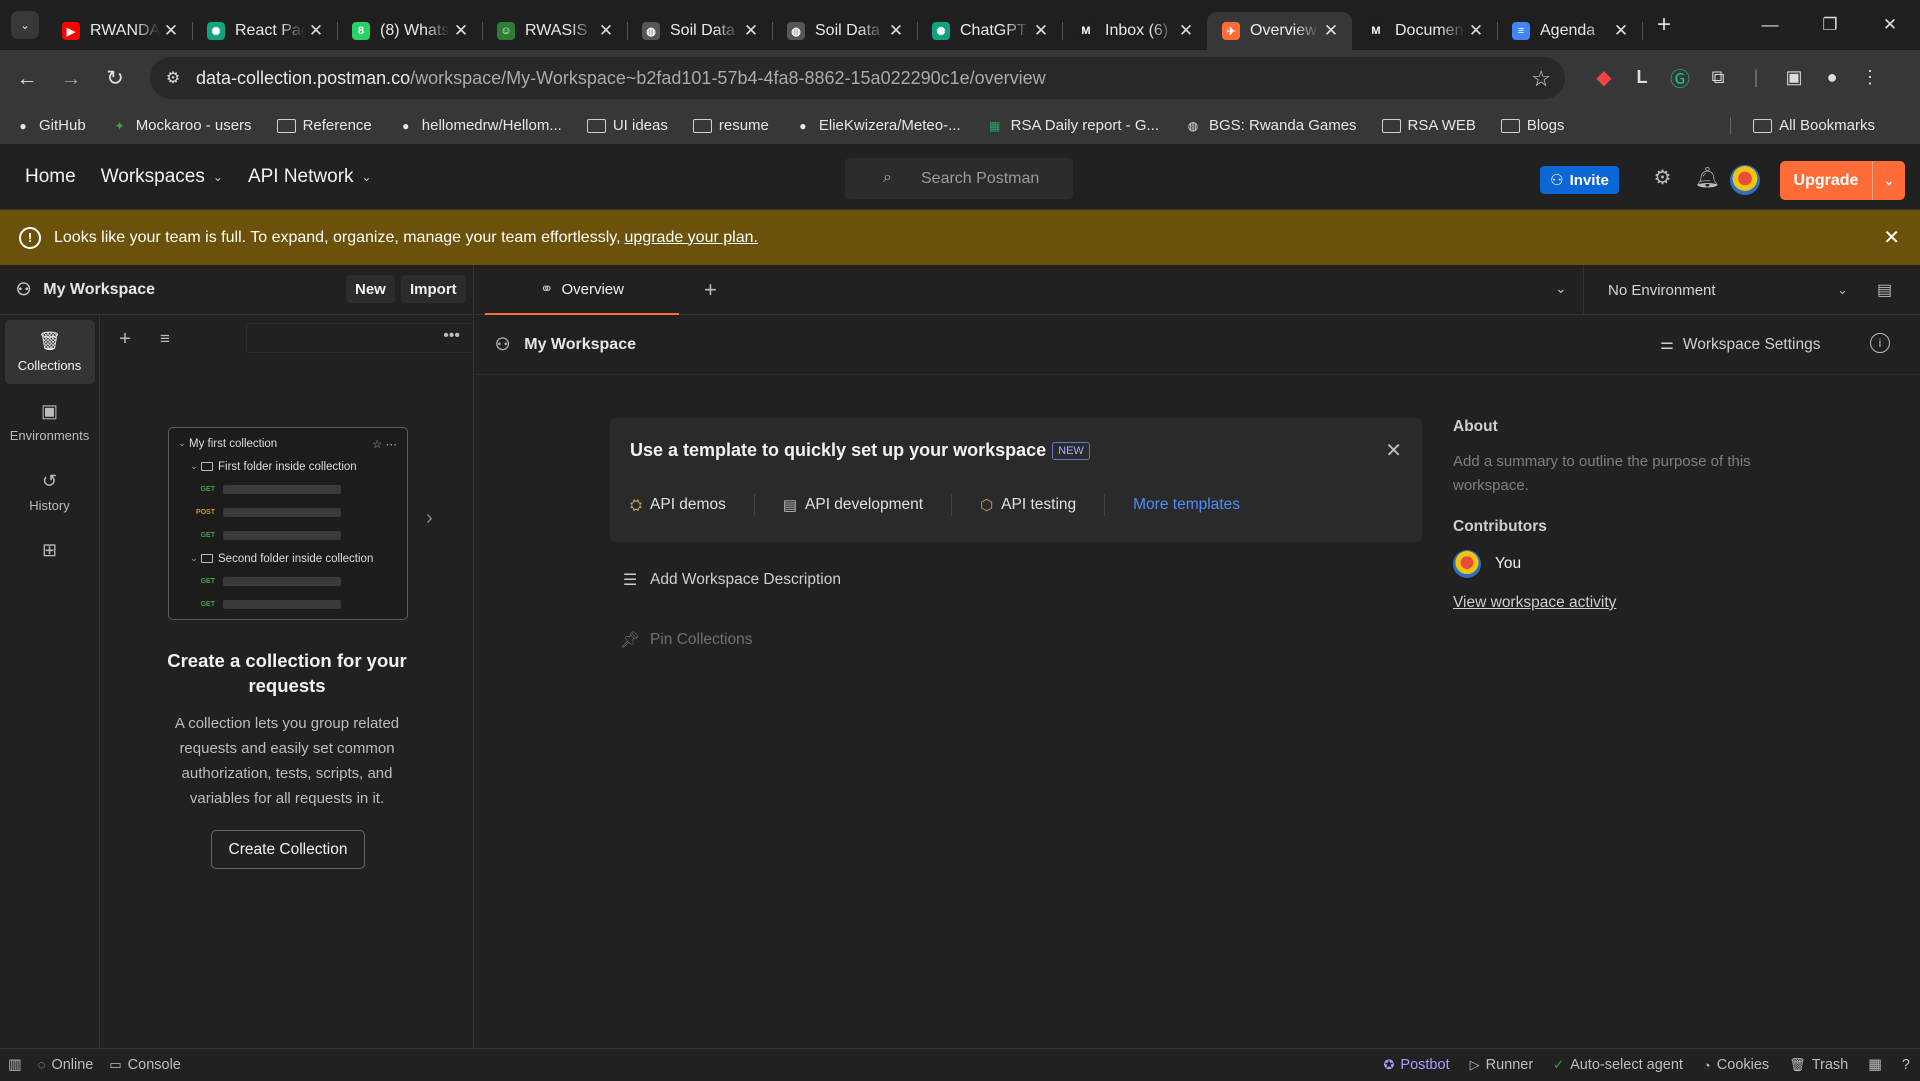  What do you see at coordinates (1745, 180) in the screenshot?
I see `avatar` at bounding box center [1745, 180].